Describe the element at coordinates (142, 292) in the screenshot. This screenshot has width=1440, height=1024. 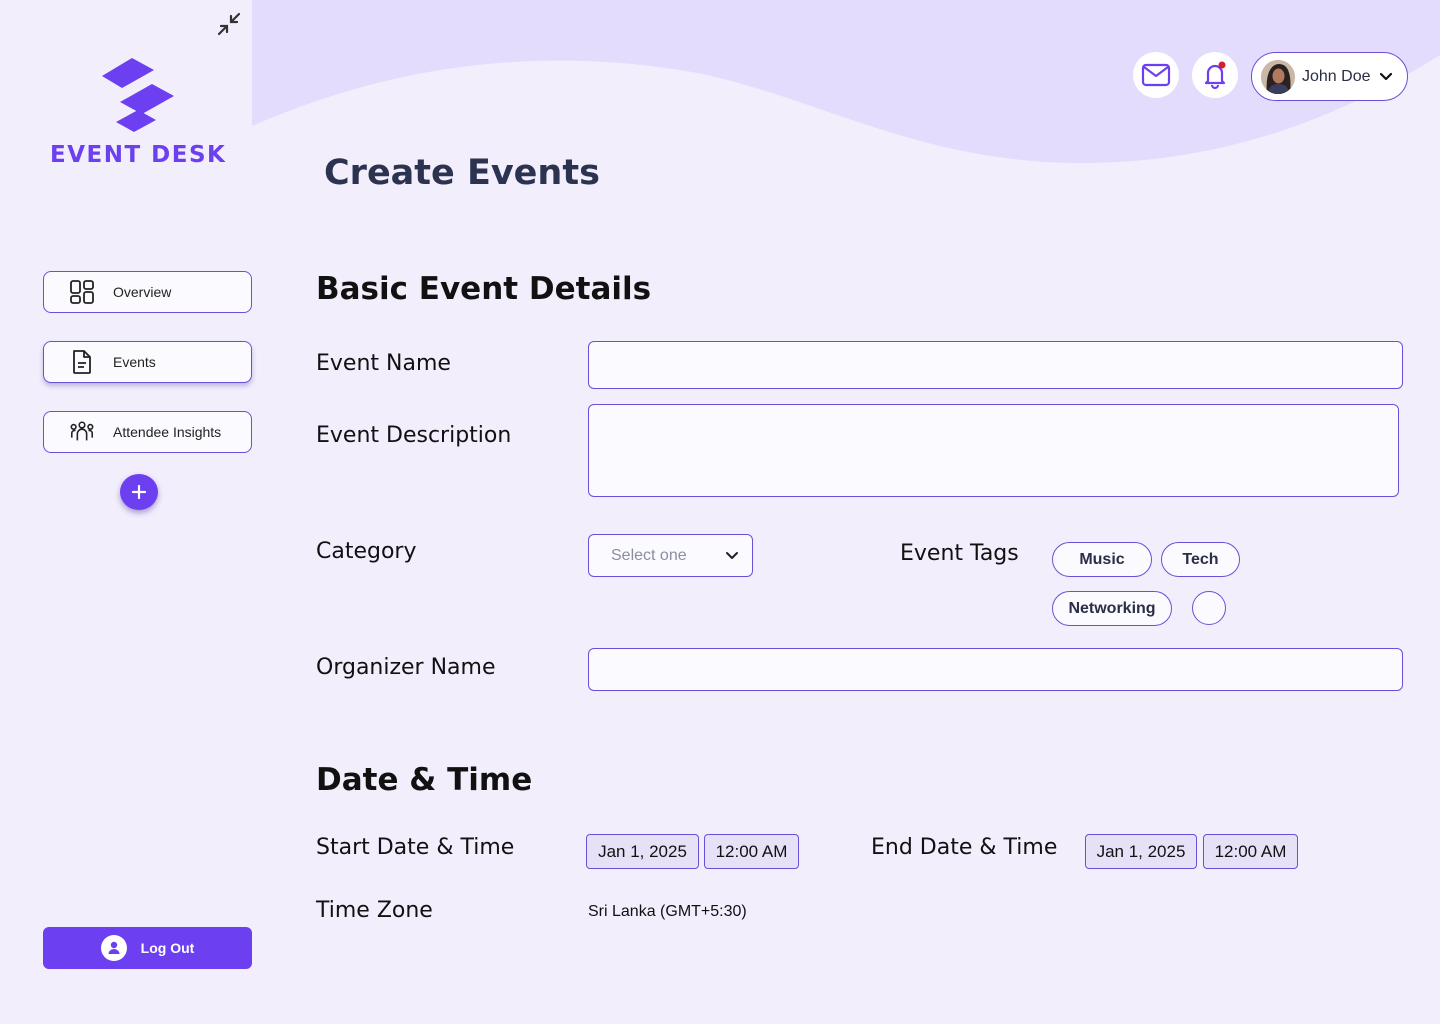
I see `sidebar-item-label: Overview` at that location.